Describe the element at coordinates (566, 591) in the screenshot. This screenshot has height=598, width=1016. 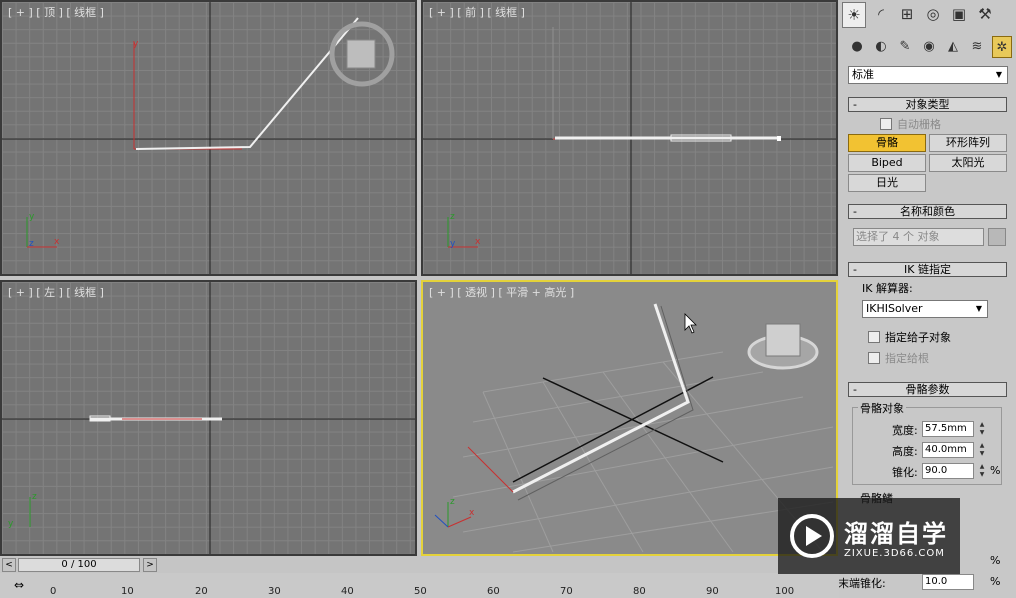
I see `tick-label: 70` at that location.